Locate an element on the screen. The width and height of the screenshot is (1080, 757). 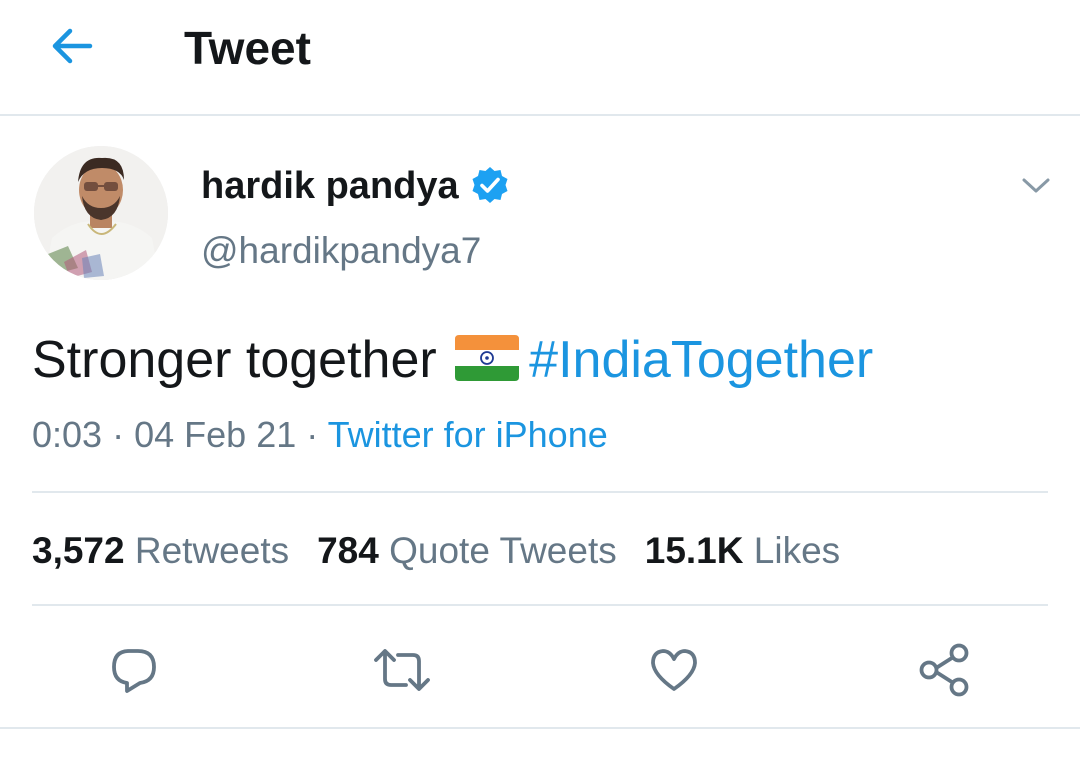
verified-badge-icon is located at coordinates (490, 185).